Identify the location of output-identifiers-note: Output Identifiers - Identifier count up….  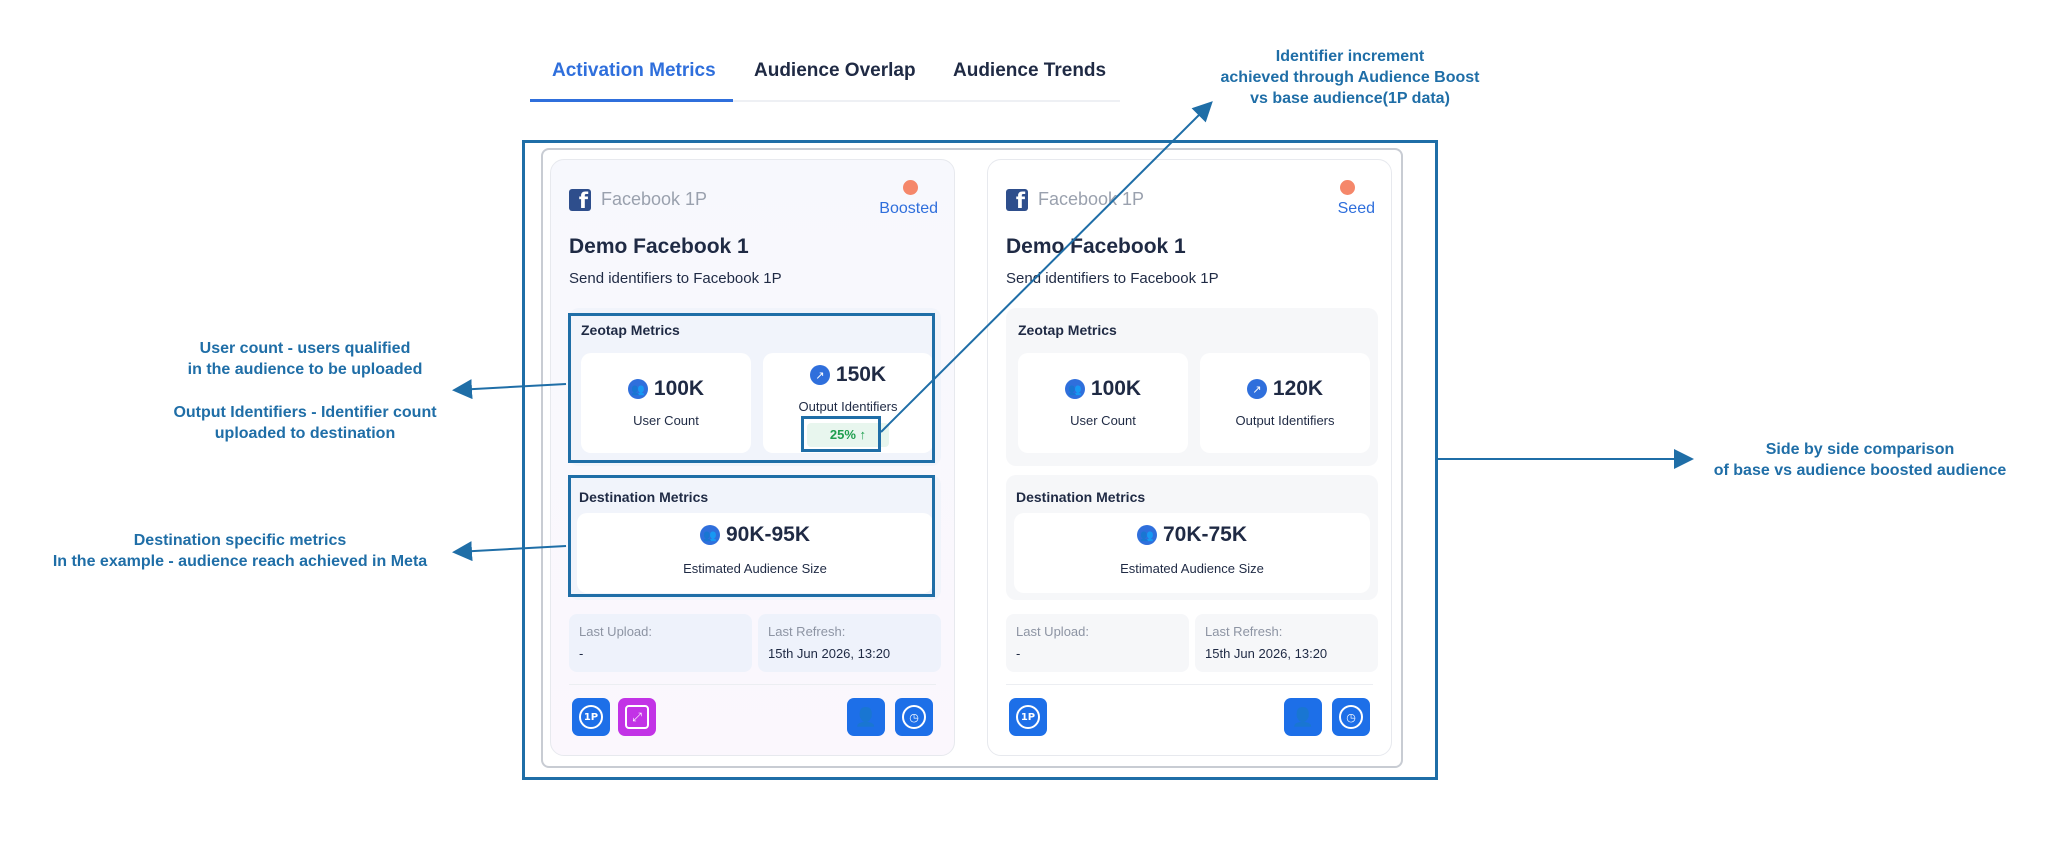
(305, 423).